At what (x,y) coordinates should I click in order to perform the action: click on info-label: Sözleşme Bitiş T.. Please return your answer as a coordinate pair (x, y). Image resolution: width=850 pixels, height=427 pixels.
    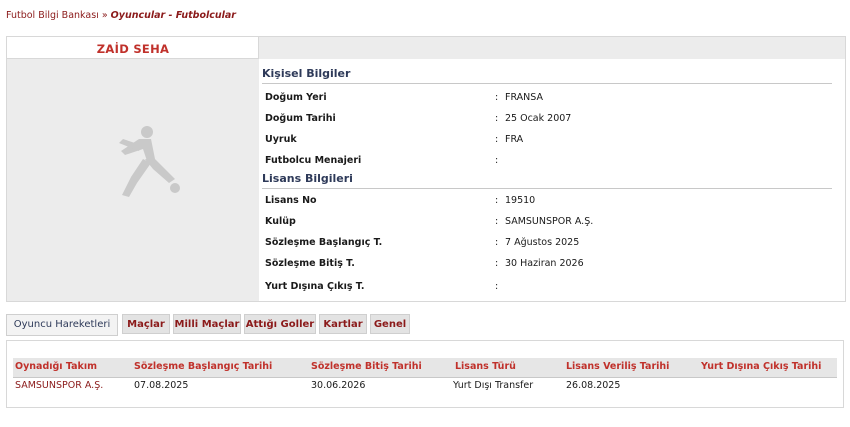
    Looking at the image, I should click on (310, 263).